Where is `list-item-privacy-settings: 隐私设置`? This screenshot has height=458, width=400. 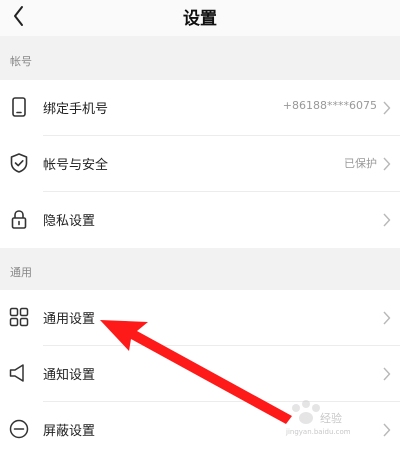
list-item-privacy-settings: 隐私设置 is located at coordinates (200, 220).